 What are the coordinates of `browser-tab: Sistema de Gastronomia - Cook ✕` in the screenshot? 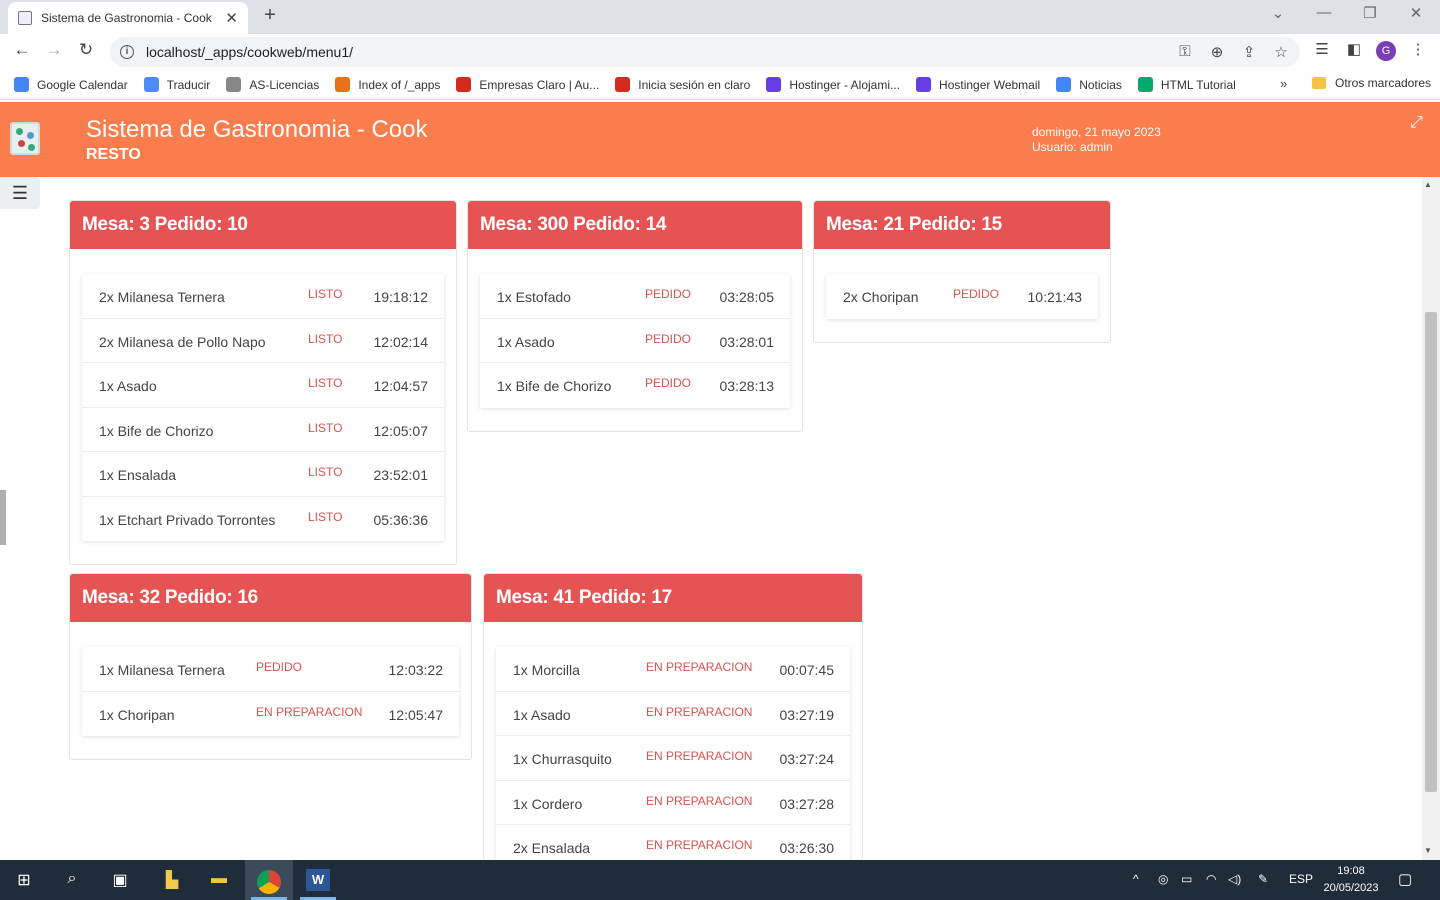 It's located at (128, 18).